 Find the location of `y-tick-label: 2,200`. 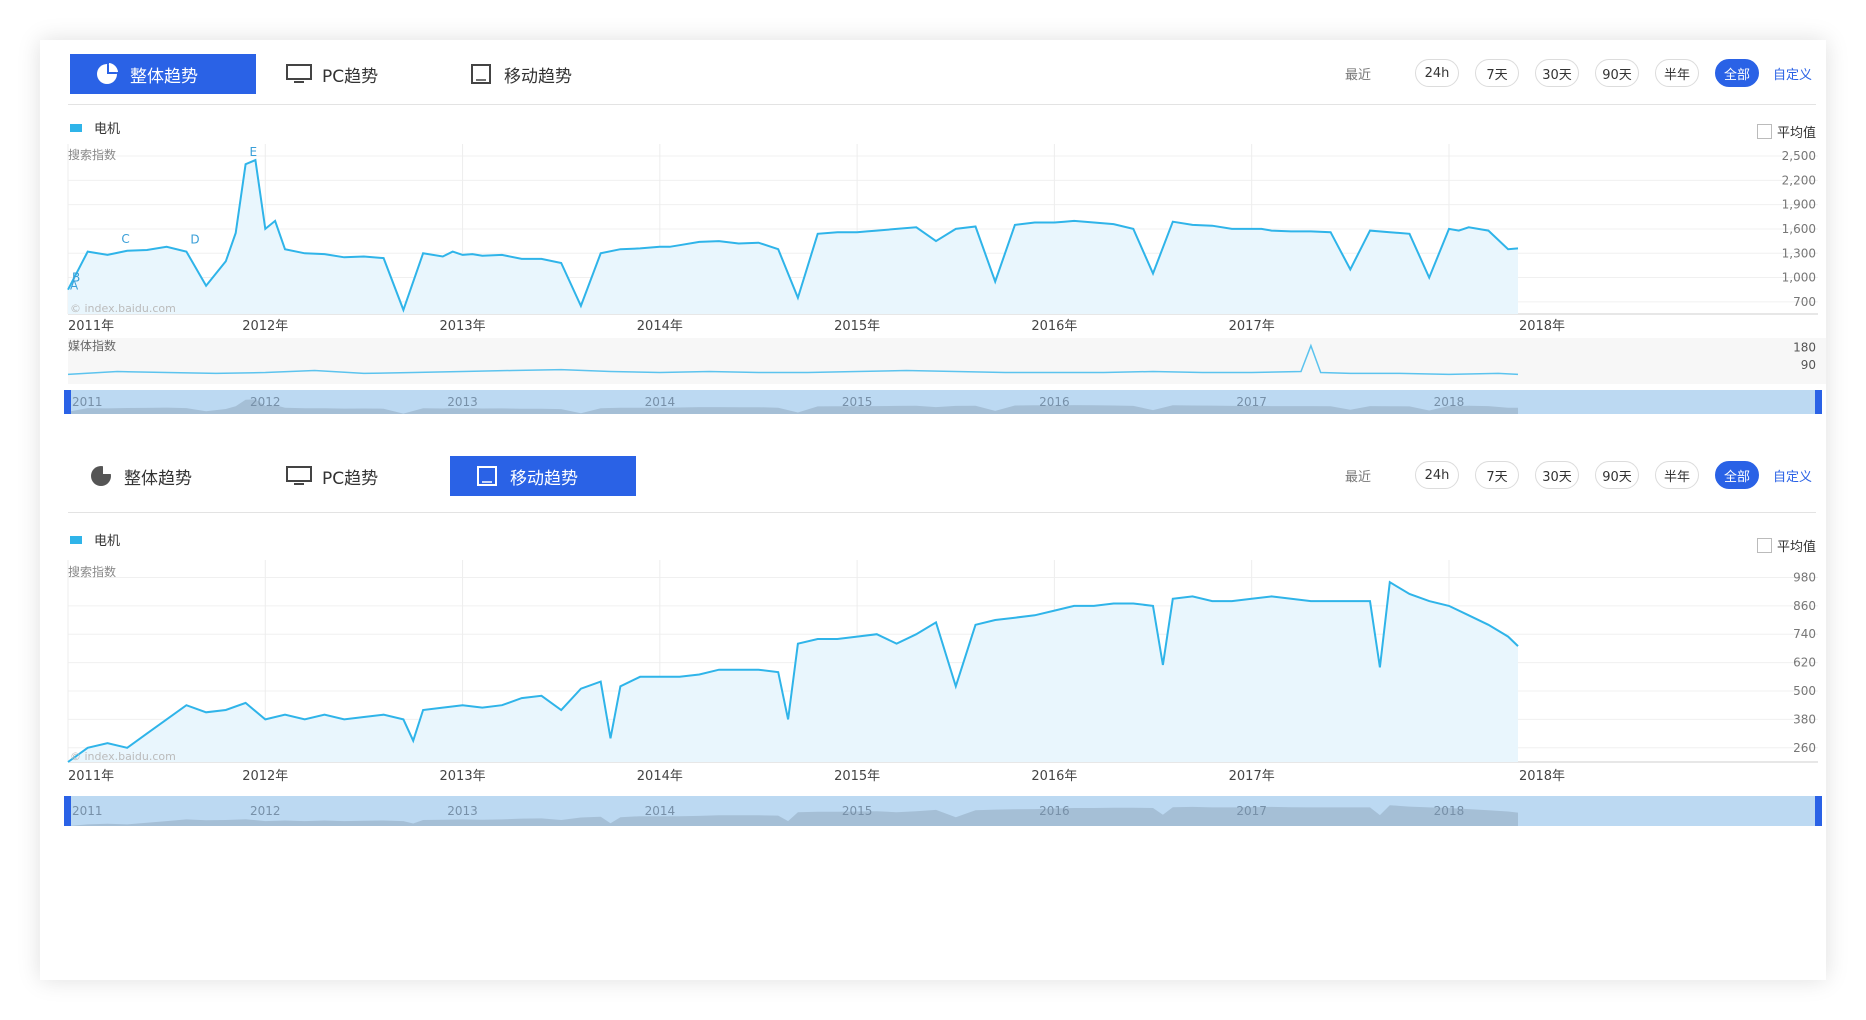

y-tick-label: 2,200 is located at coordinates (1799, 180).